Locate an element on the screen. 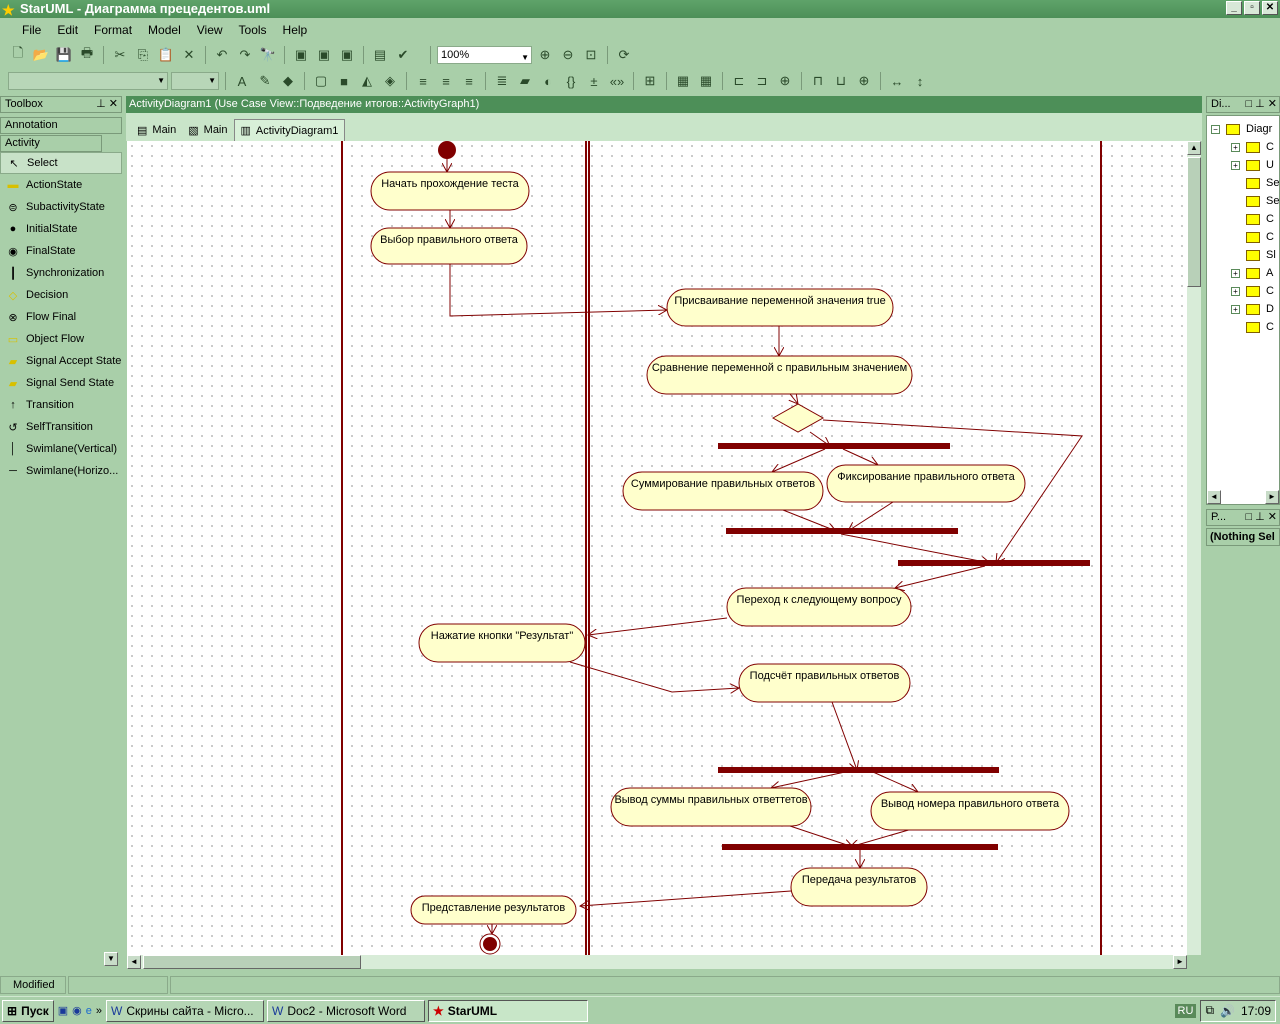 The image size is (1280, 1024). send-back-icon: ▦ is located at coordinates (706, 81).